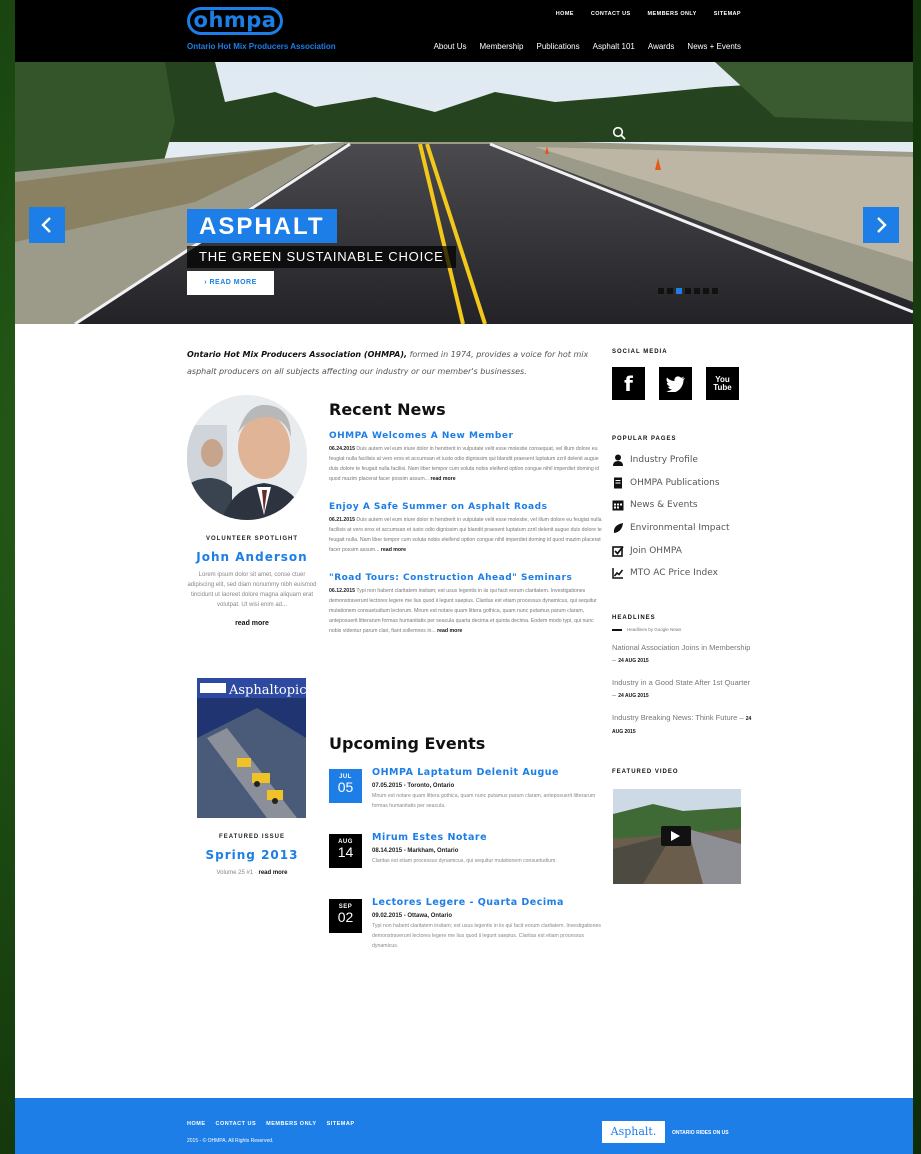  What do you see at coordinates (47, 225) in the screenshot?
I see `slider-prev-button` at bounding box center [47, 225].